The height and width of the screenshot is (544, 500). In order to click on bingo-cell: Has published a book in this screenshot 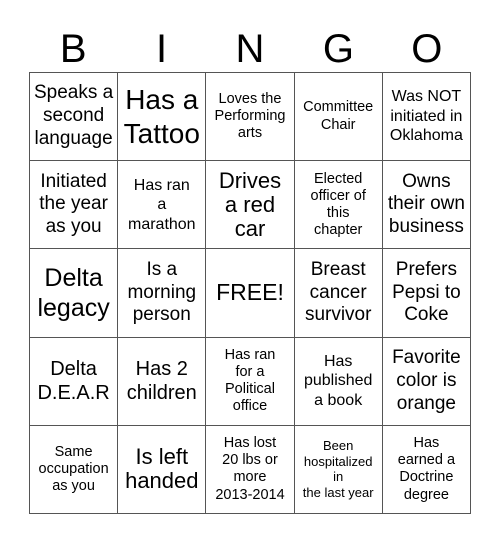, I will do `click(338, 381)`.